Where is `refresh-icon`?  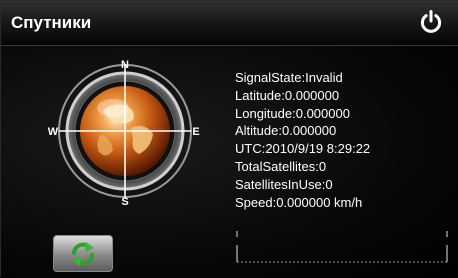
refresh-icon is located at coordinates (83, 254).